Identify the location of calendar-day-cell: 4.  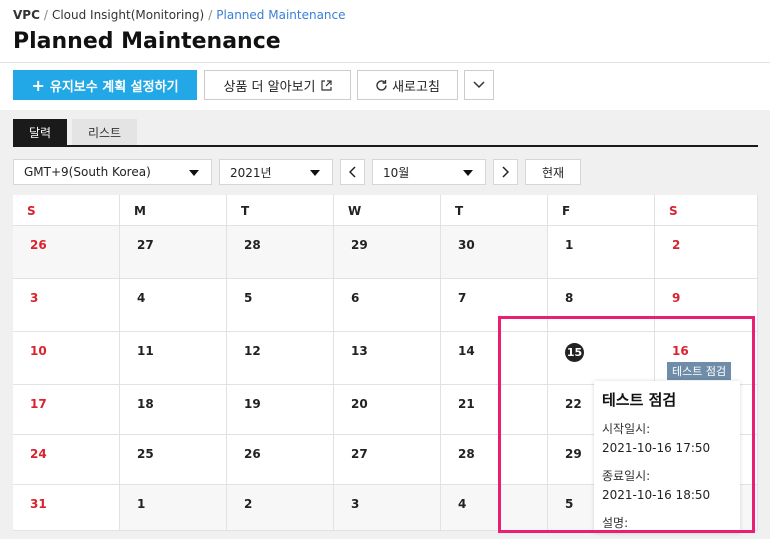
(173, 305).